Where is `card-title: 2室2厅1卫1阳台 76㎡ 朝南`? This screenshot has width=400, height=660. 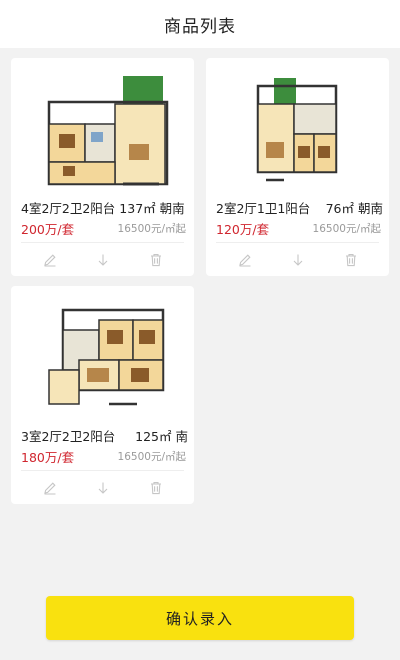 card-title: 2室2厅1卫1阳台 76㎡ 朝南 is located at coordinates (299, 207).